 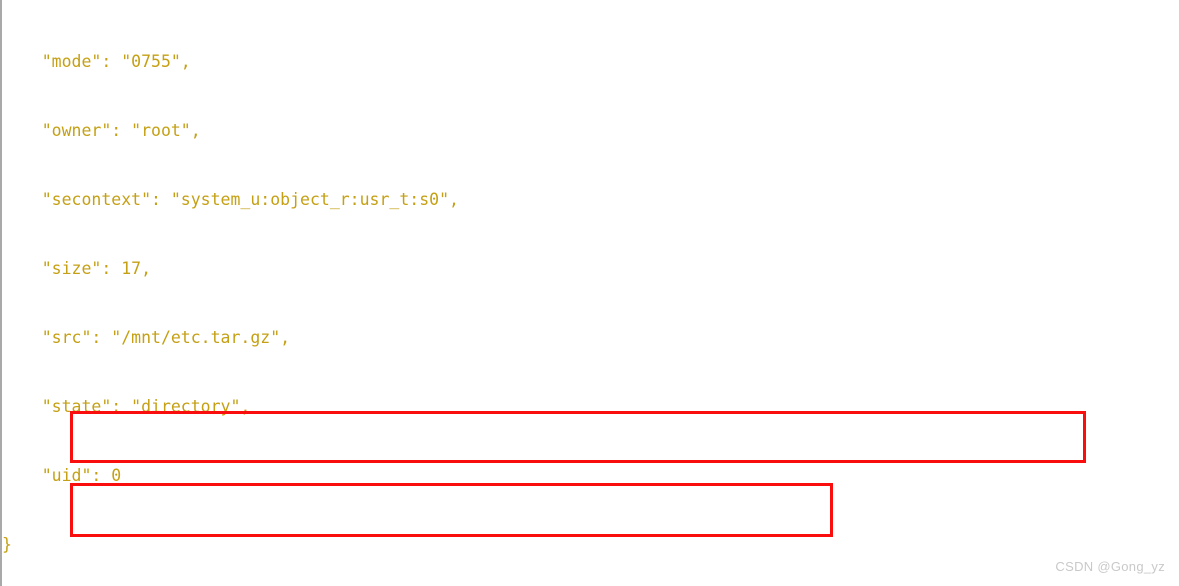 What do you see at coordinates (126, 406) in the screenshot?
I see `output-line: "state": "directory",` at bounding box center [126, 406].